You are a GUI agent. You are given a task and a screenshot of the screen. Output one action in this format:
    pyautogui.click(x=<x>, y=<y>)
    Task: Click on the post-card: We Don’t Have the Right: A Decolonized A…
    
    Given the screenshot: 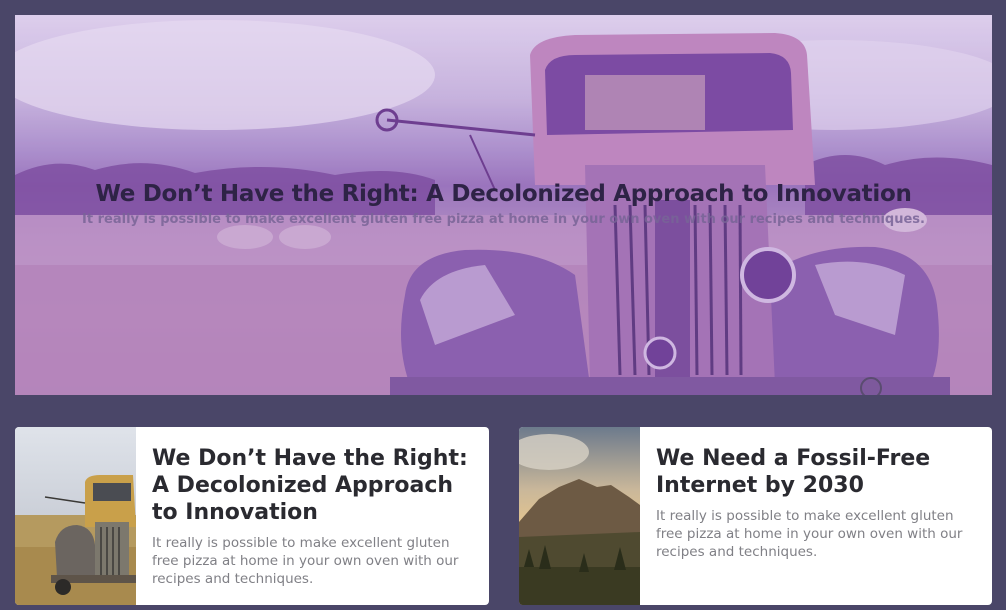 What is the action you would take?
    pyautogui.click(x=252, y=516)
    